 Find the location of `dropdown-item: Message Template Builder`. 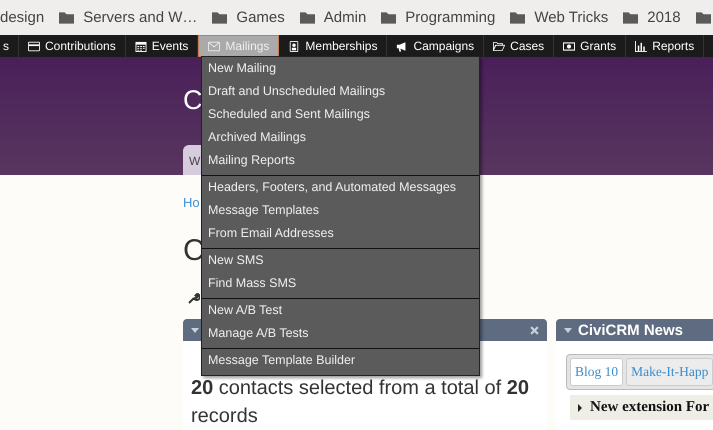

dropdown-item: Message Template Builder is located at coordinates (279, 360).